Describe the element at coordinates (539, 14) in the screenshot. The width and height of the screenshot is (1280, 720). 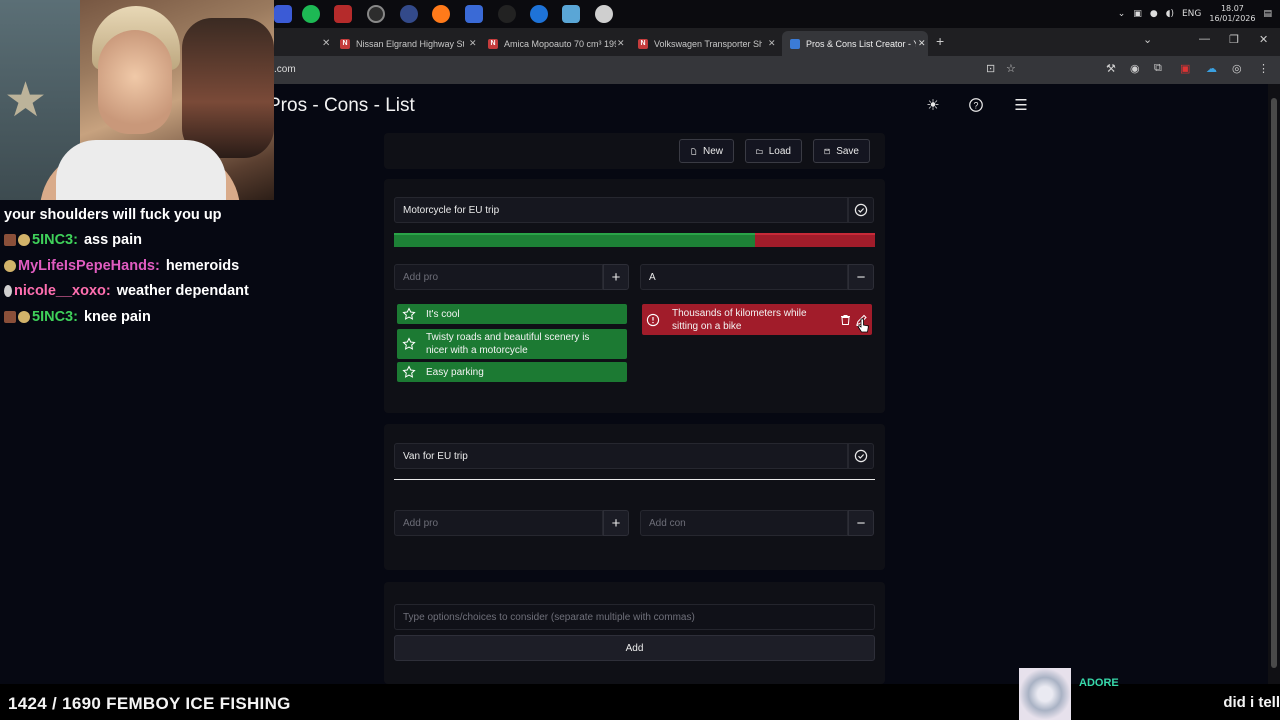
I see `browser-icon` at that location.